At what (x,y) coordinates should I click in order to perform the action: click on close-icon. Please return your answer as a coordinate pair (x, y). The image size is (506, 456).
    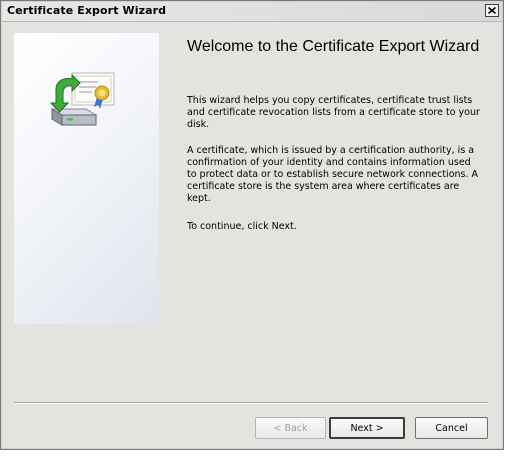
    Looking at the image, I should click on (492, 10).